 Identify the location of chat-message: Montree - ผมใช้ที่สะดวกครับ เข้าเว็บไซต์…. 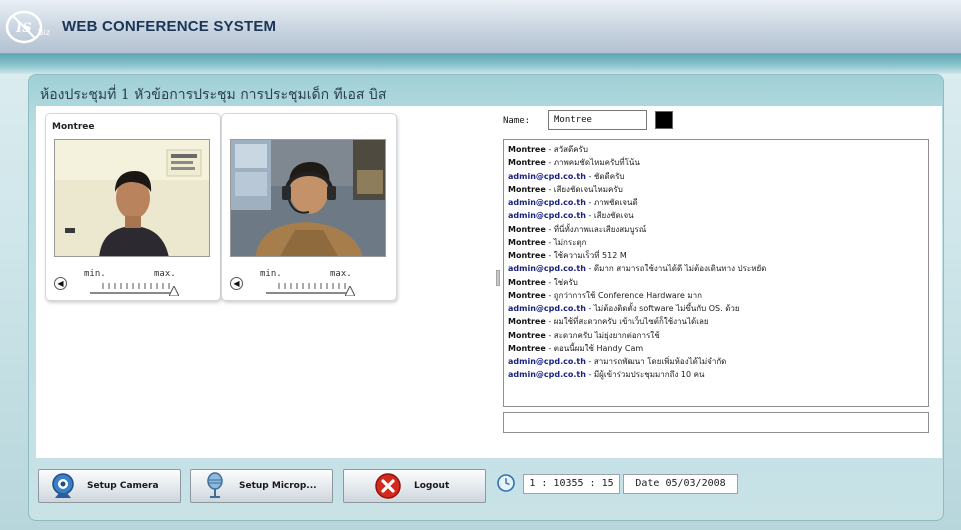
(716, 321).